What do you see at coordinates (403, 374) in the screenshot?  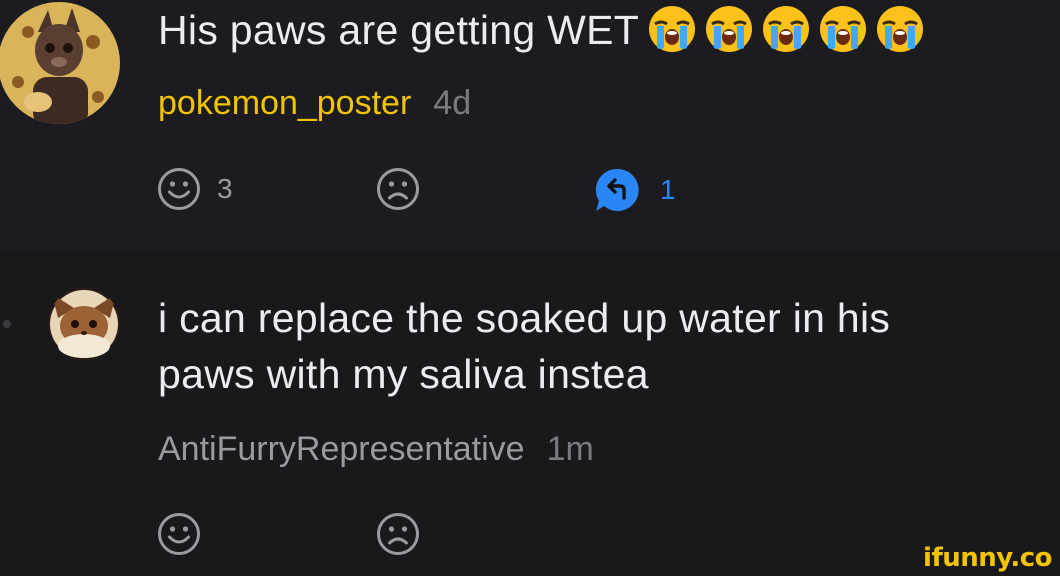 I see `comment-text-line: paws with my saliva instea` at bounding box center [403, 374].